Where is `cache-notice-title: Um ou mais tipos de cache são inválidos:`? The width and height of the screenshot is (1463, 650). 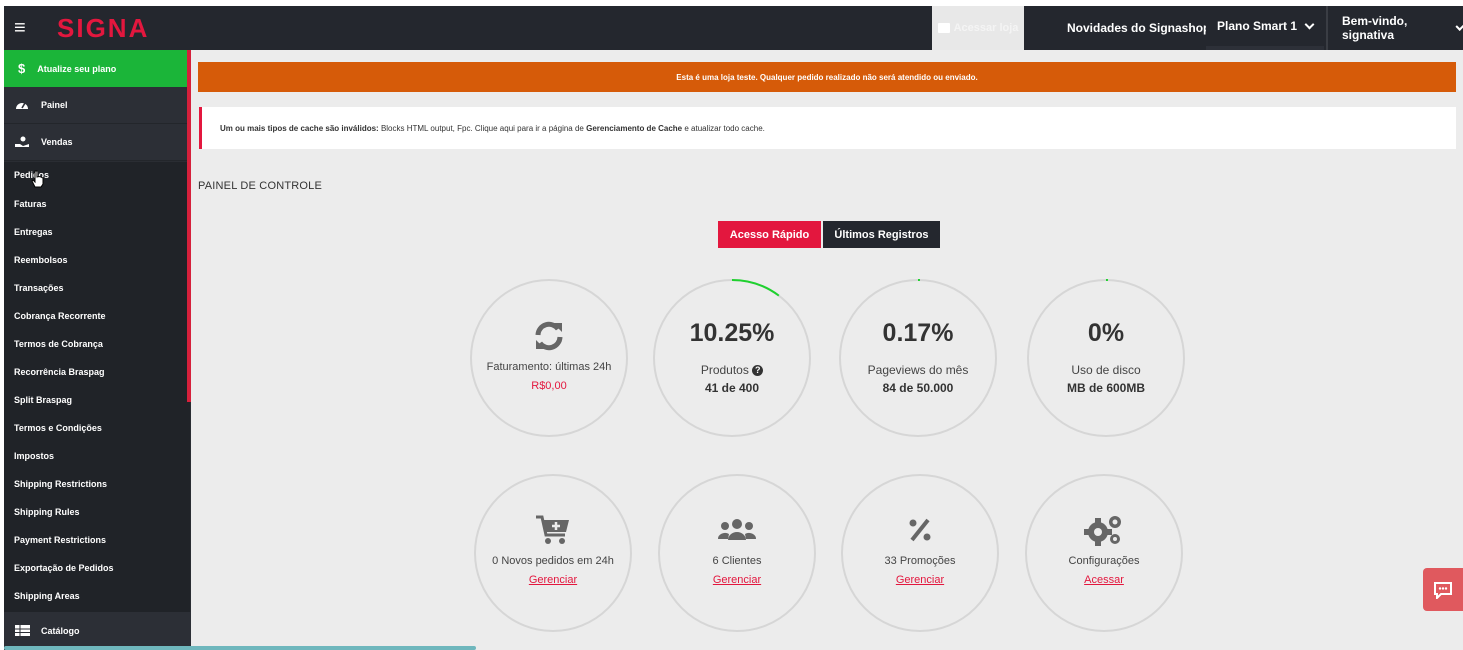 cache-notice-title: Um ou mais tipos de cache são inválidos: is located at coordinates (299, 128).